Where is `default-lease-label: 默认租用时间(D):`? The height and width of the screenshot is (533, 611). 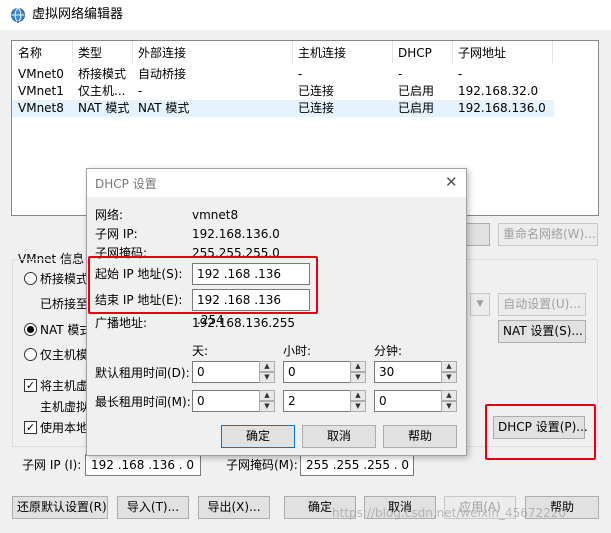
default-lease-label: 默认租用时间(D): is located at coordinates (142, 373).